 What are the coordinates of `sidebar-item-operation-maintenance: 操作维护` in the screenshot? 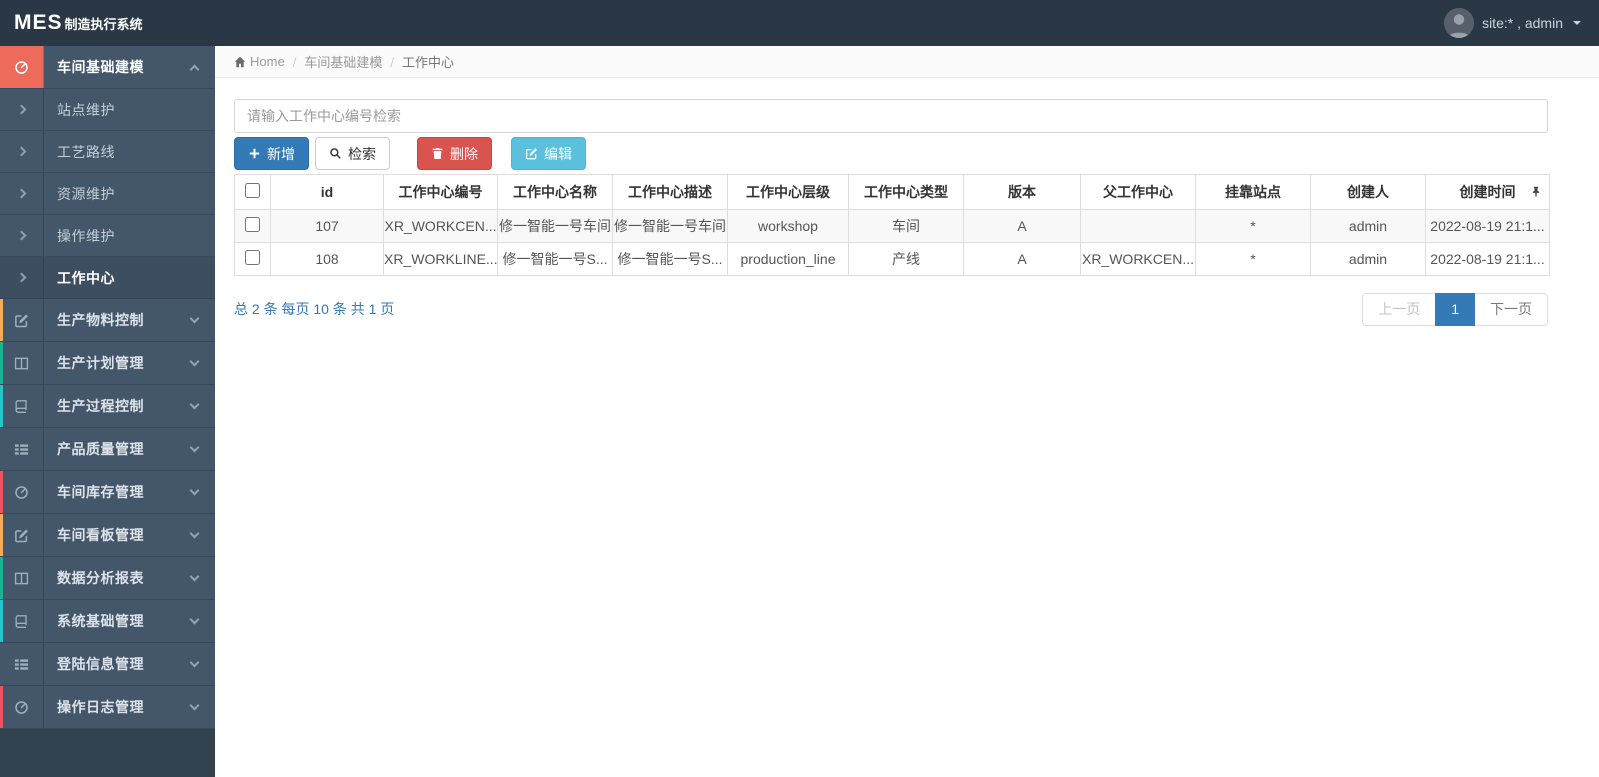 It's located at (107, 236).